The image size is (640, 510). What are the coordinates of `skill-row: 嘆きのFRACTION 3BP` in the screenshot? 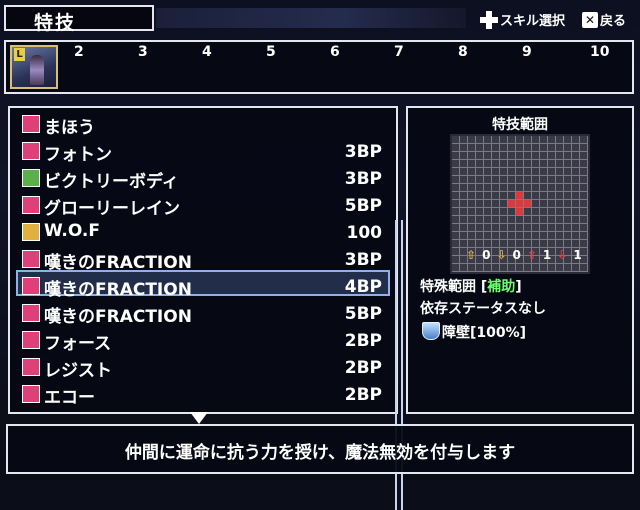 It's located at (201, 260).